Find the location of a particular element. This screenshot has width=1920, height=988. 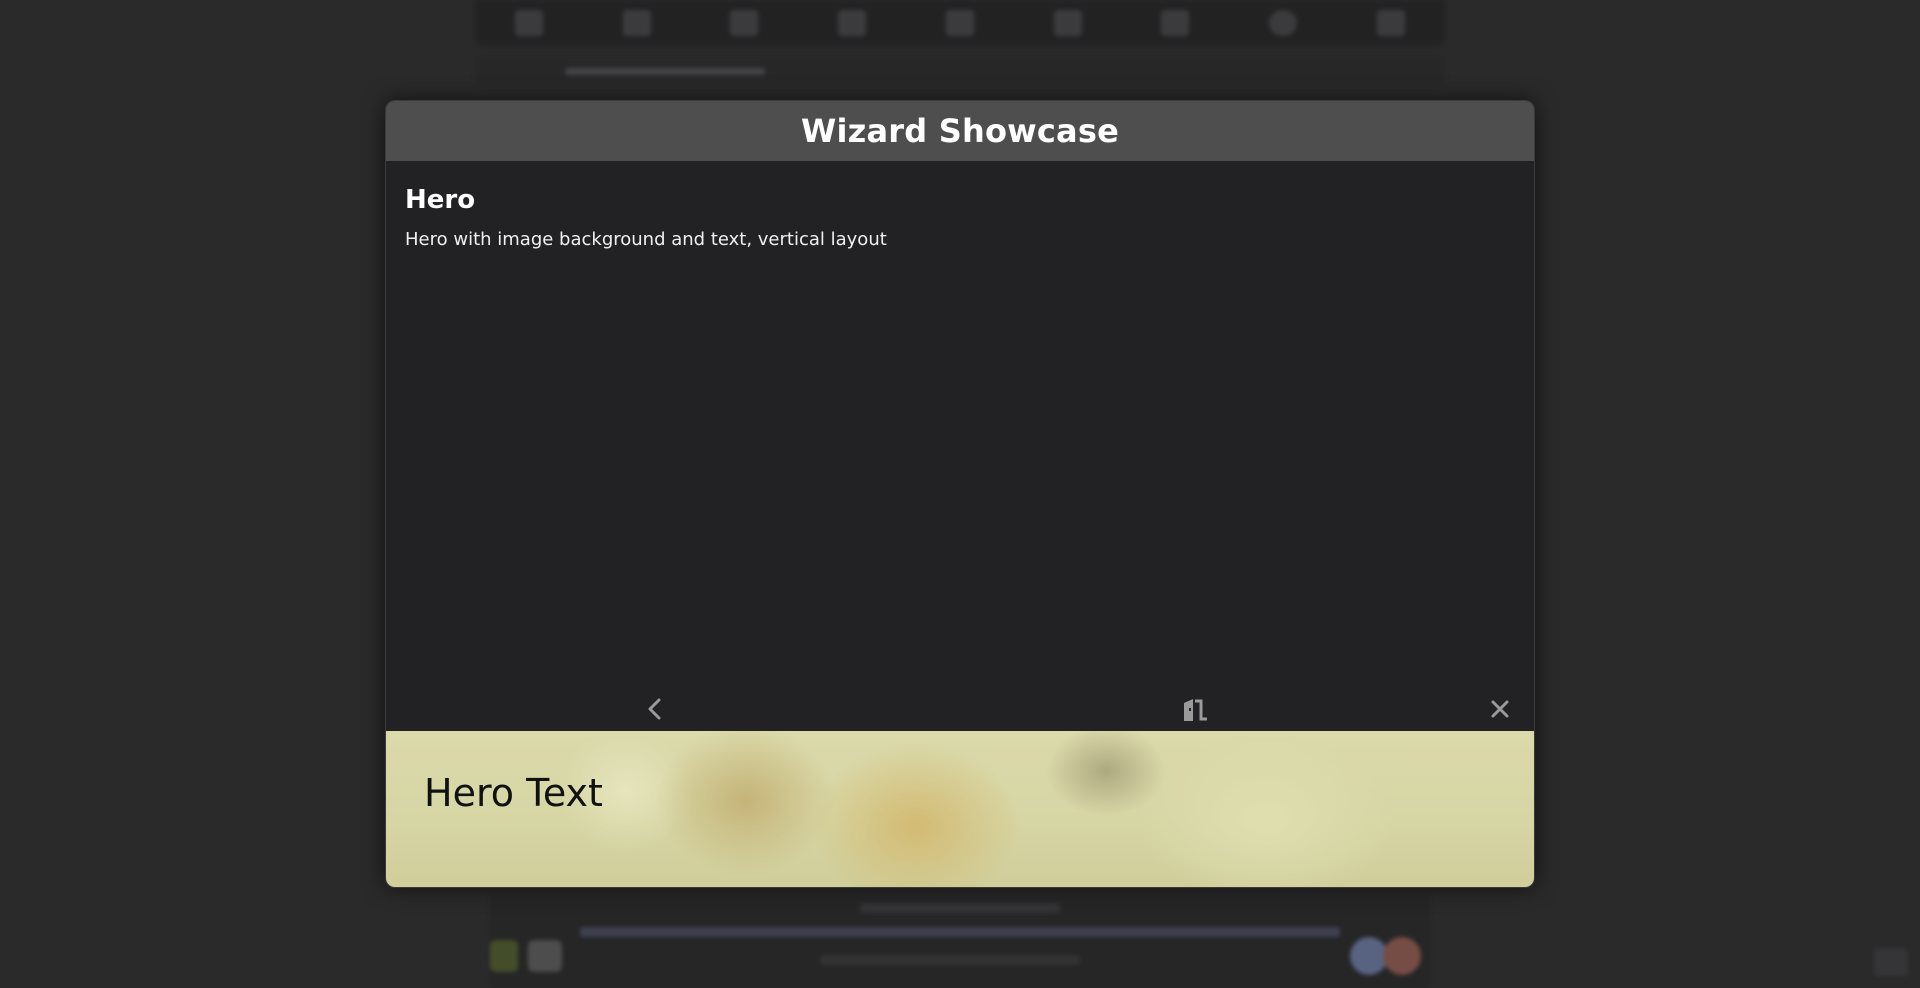

chevron-left-icon is located at coordinates (655, 711).